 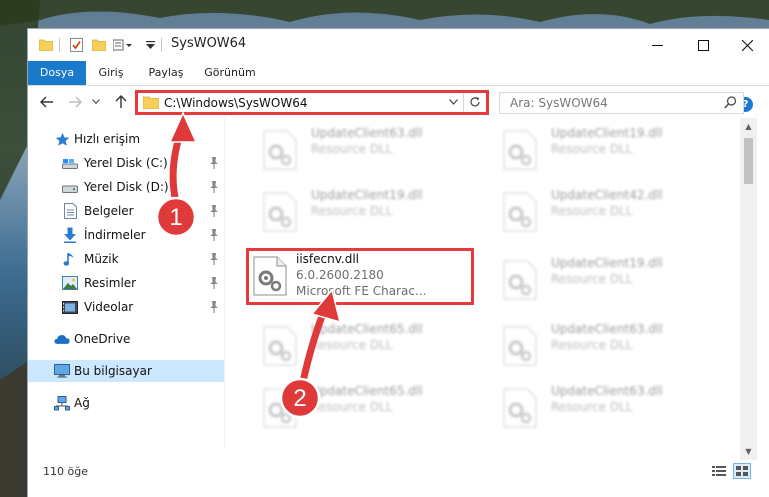 What do you see at coordinates (62, 139) in the screenshot?
I see `star-icon` at bounding box center [62, 139].